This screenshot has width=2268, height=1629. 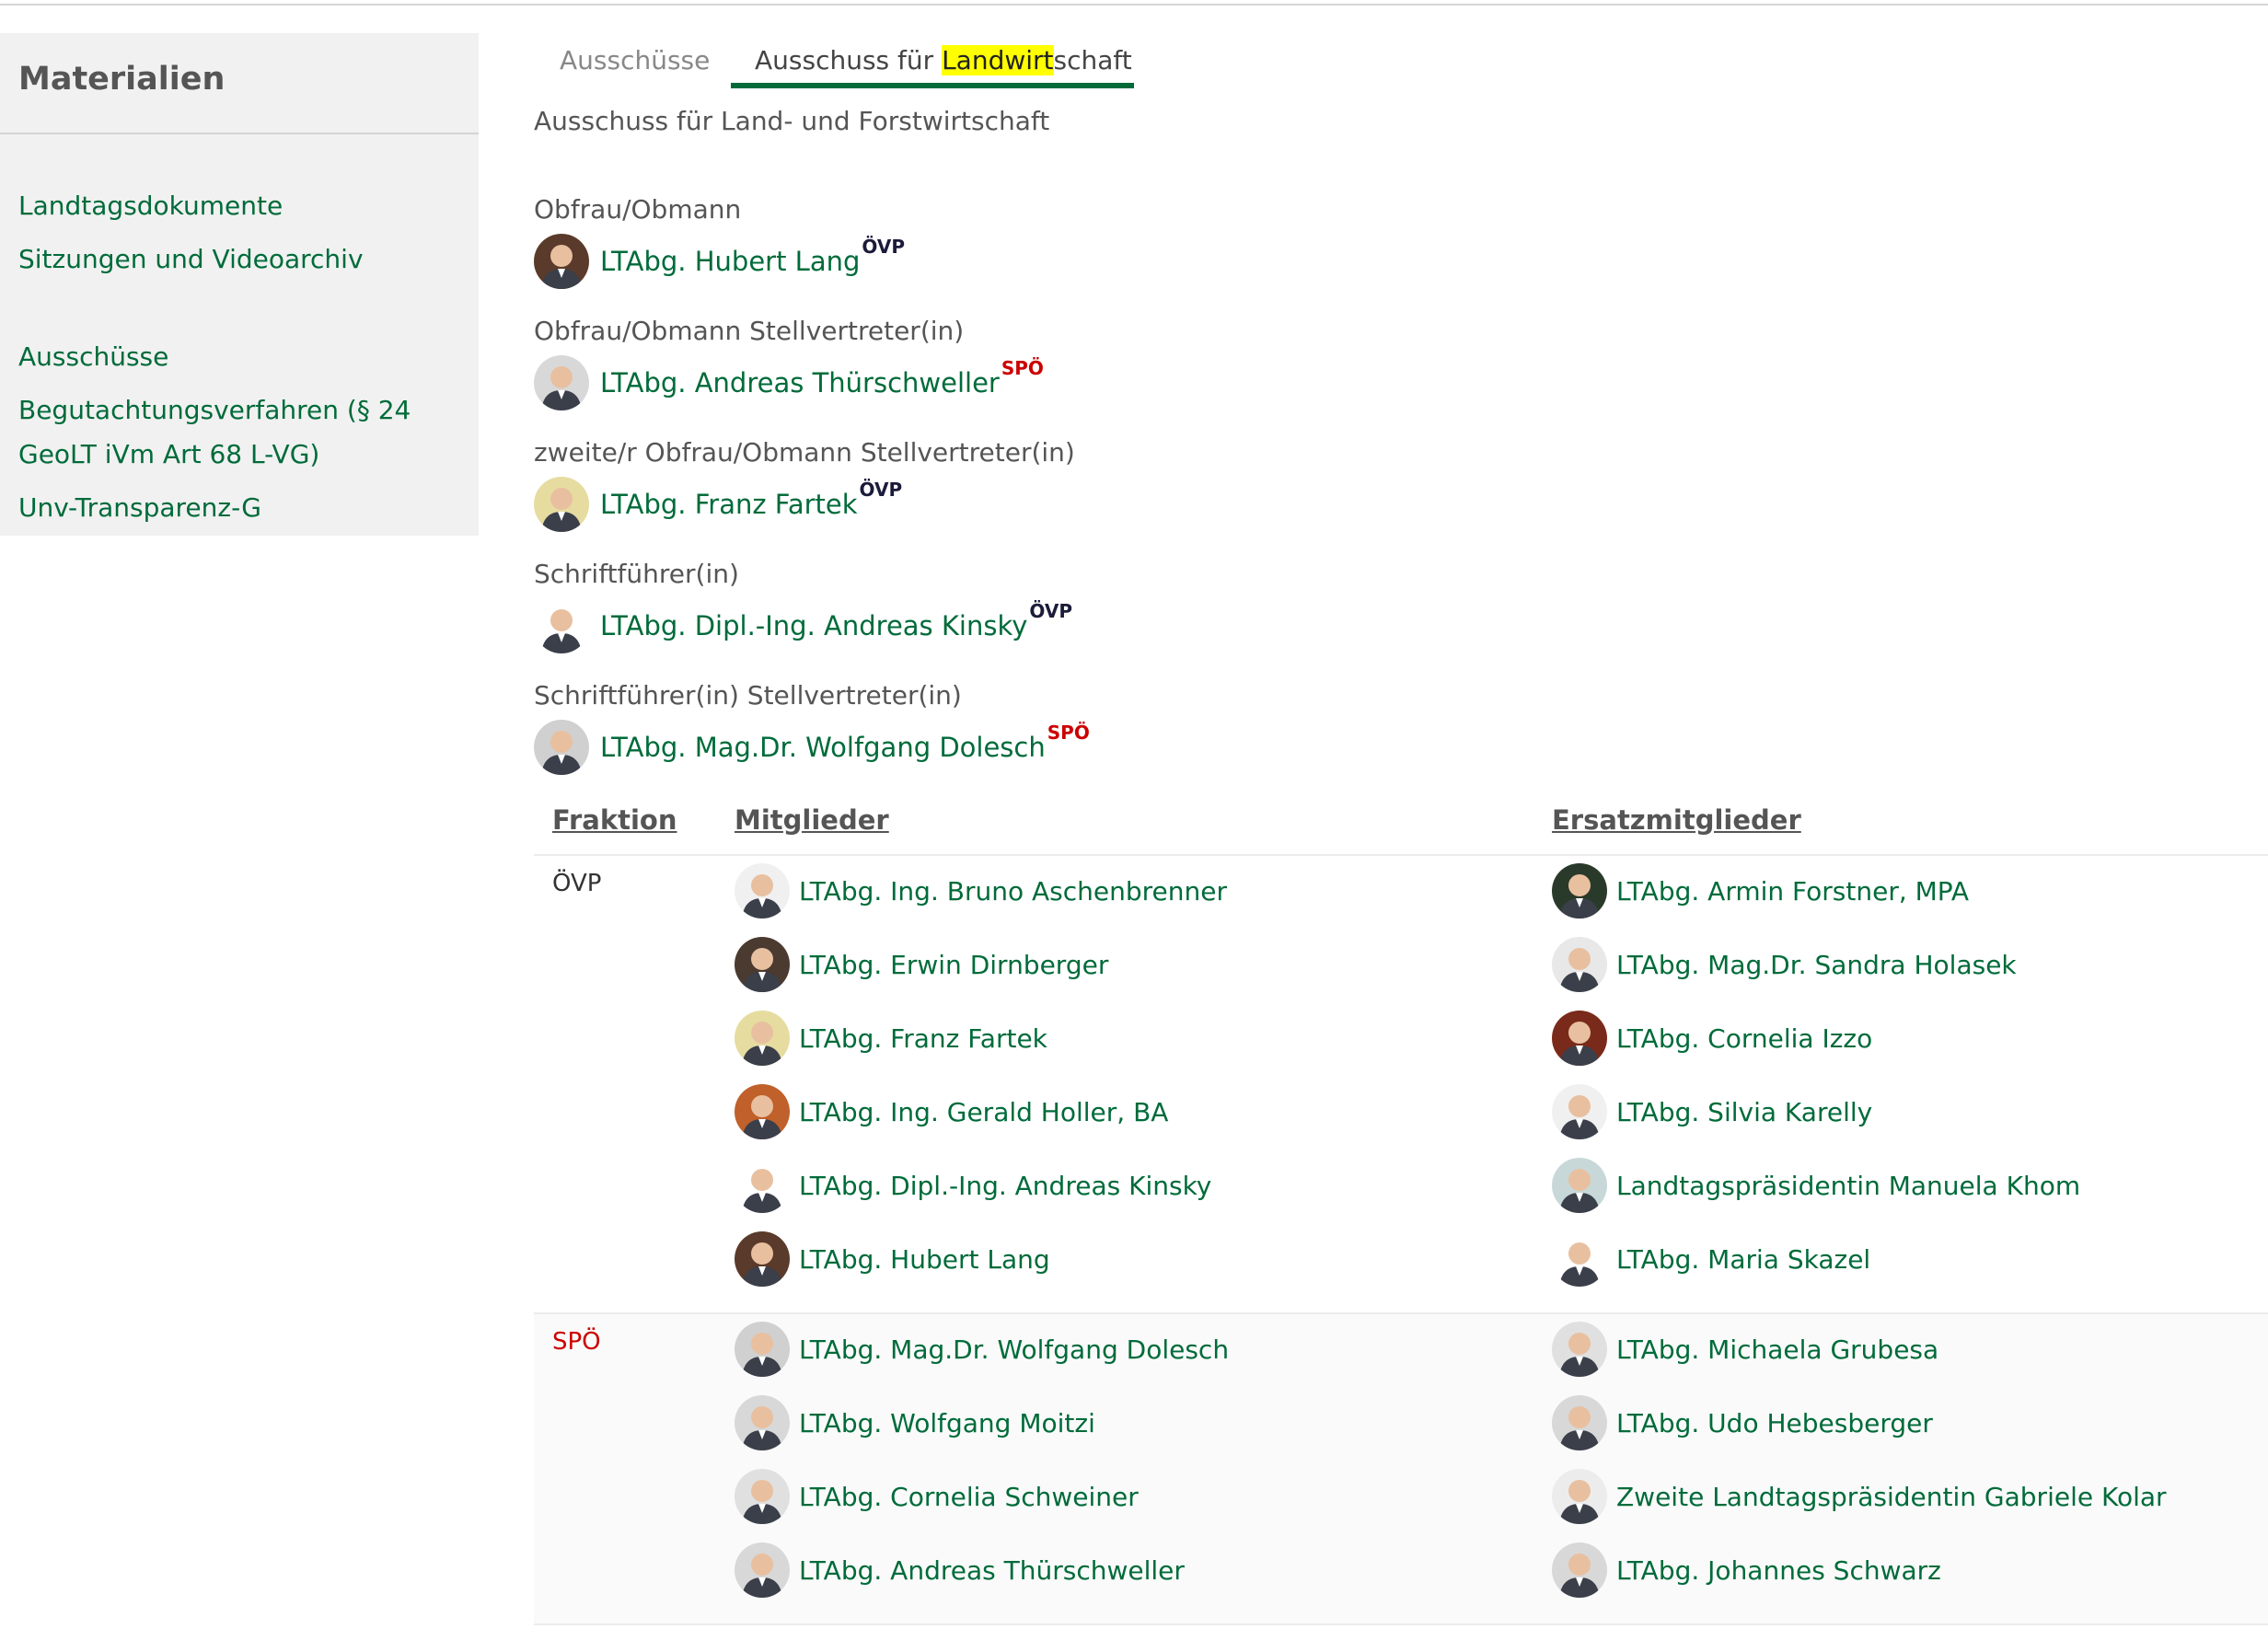 I want to click on table-row: LTAbg. Andreas Thürschweller, so click(x=960, y=1570).